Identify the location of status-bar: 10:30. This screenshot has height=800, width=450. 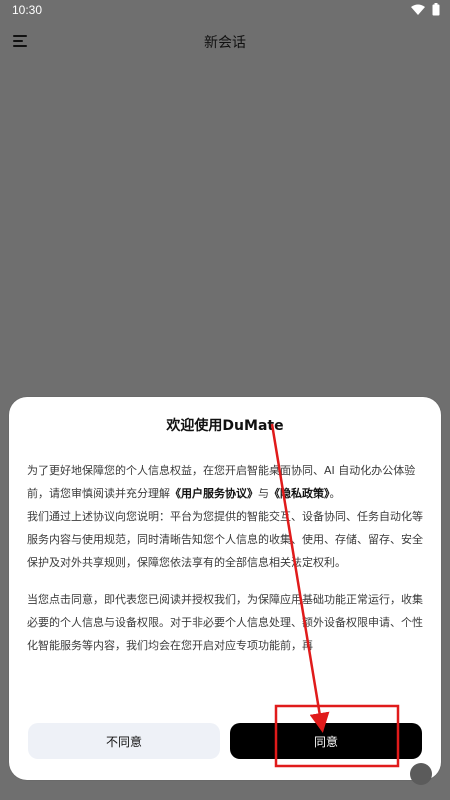
(225, 12).